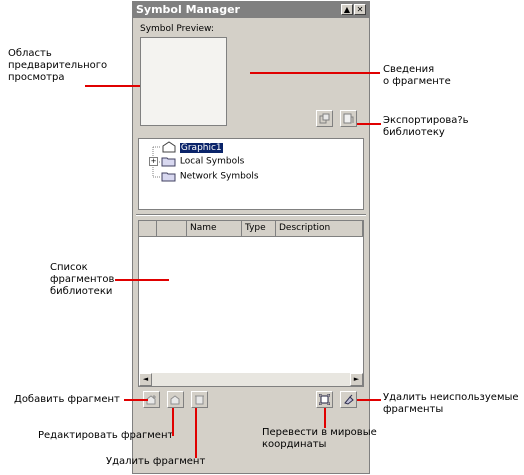 The width and height of the screenshot is (524, 475). I want to click on scroll-right-button: ►, so click(356, 379).